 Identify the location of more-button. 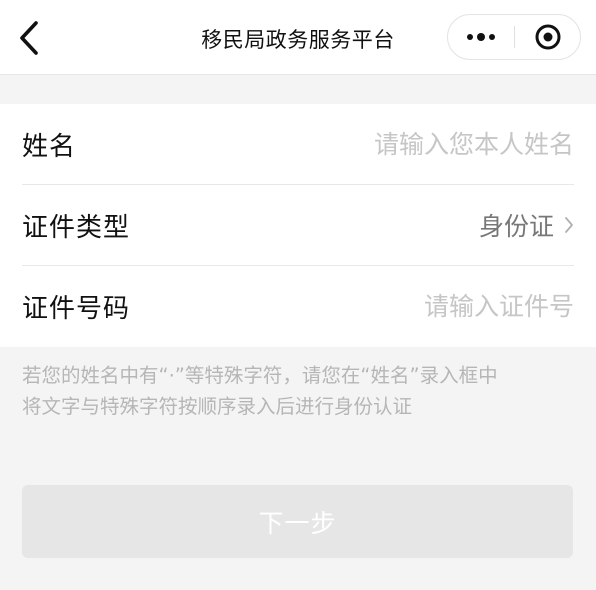
(481, 37).